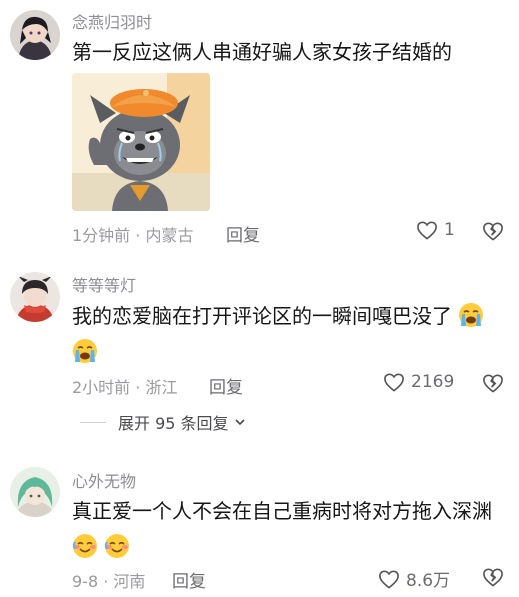 The width and height of the screenshot is (519, 597). I want to click on expand-replies-button: 展开 95 条回复, so click(159, 422).